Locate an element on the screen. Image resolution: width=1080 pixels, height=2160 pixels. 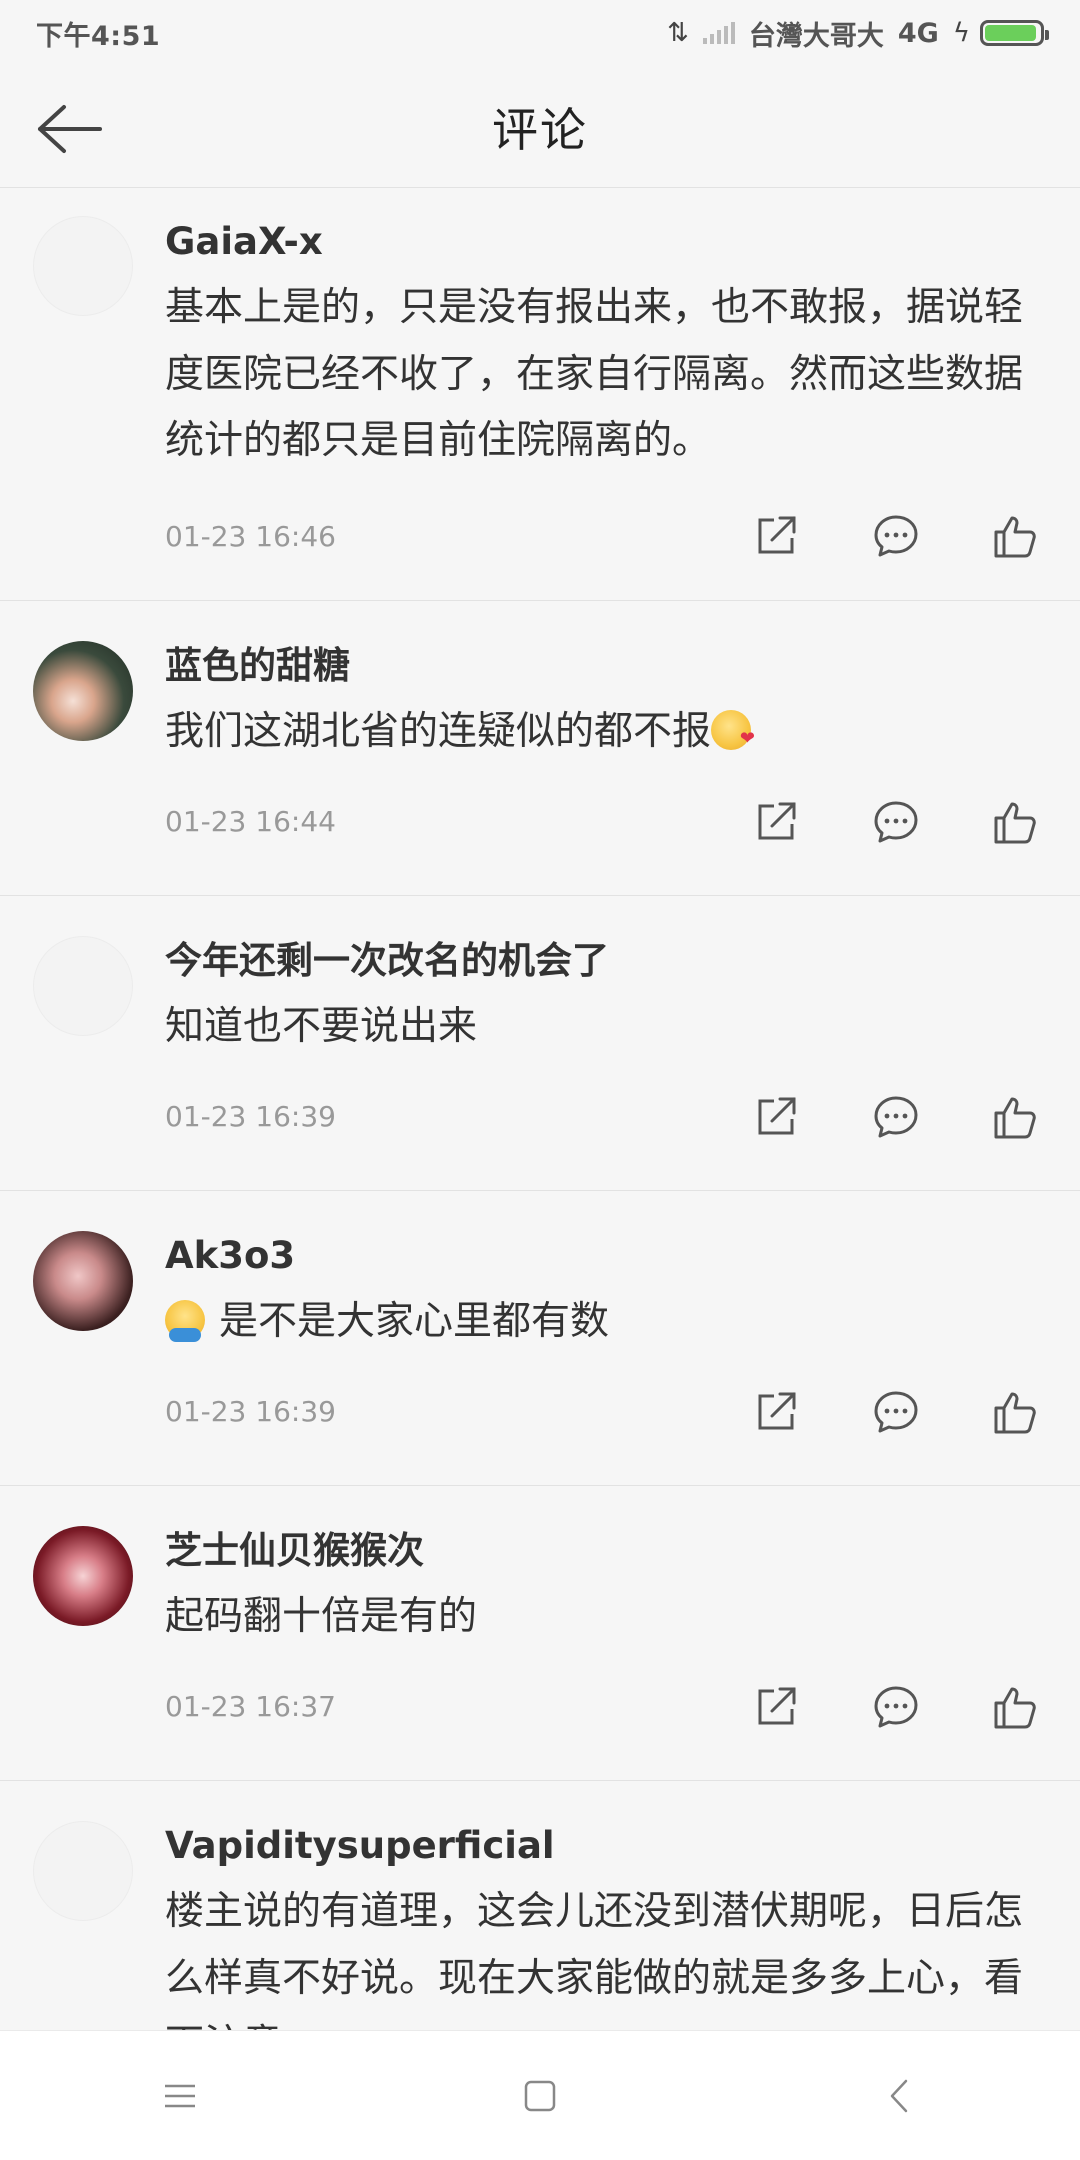
comment-time: 01-23 16:37 is located at coordinates (250, 1707).